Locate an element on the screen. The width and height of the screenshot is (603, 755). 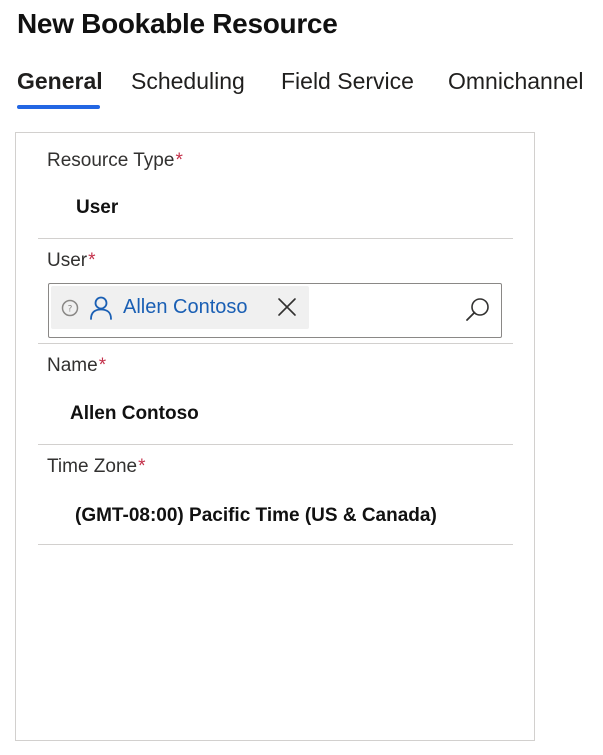
resource-type-value: User is located at coordinates (97, 208).